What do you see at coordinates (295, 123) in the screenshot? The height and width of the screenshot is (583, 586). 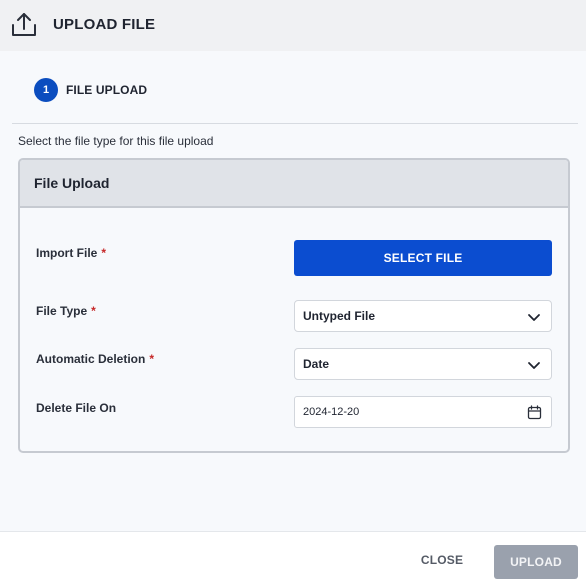 I see `divider` at bounding box center [295, 123].